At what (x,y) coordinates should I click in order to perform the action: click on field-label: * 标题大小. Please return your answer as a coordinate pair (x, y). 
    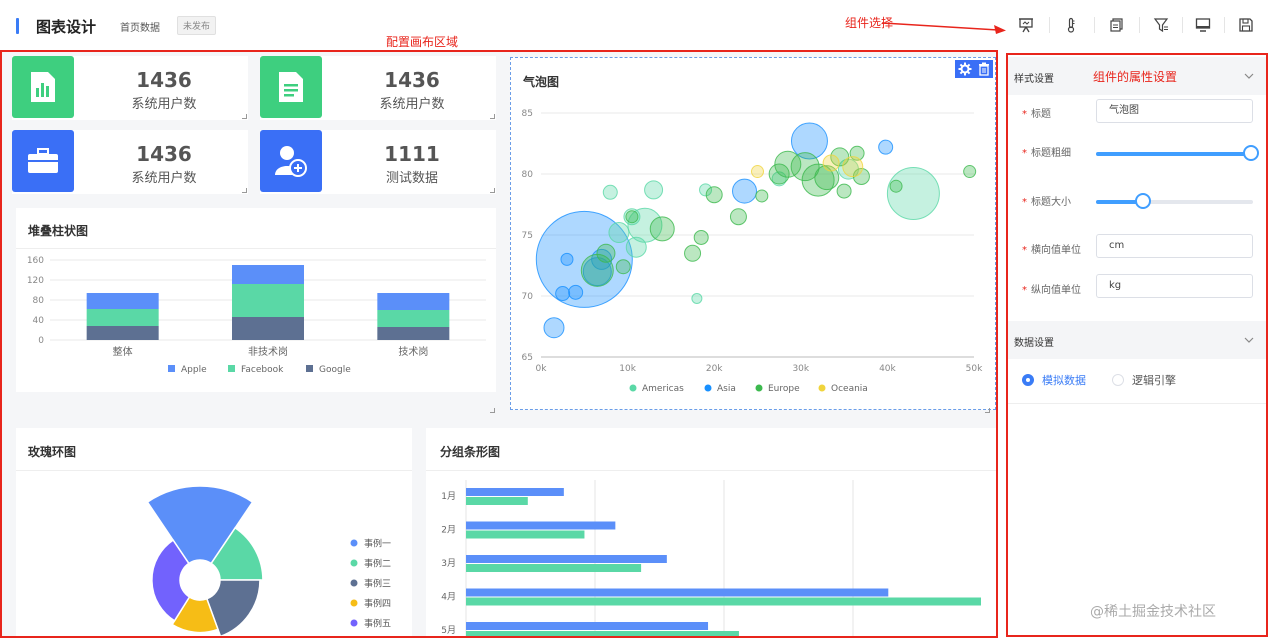
    Looking at the image, I should click on (1046, 202).